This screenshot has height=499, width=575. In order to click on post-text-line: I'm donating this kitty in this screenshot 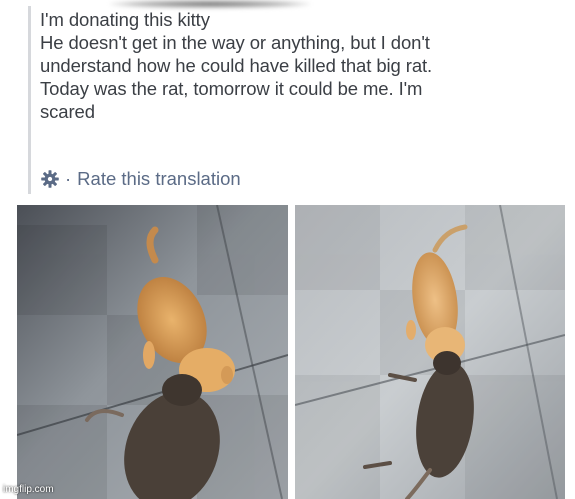, I will do `click(125, 19)`.